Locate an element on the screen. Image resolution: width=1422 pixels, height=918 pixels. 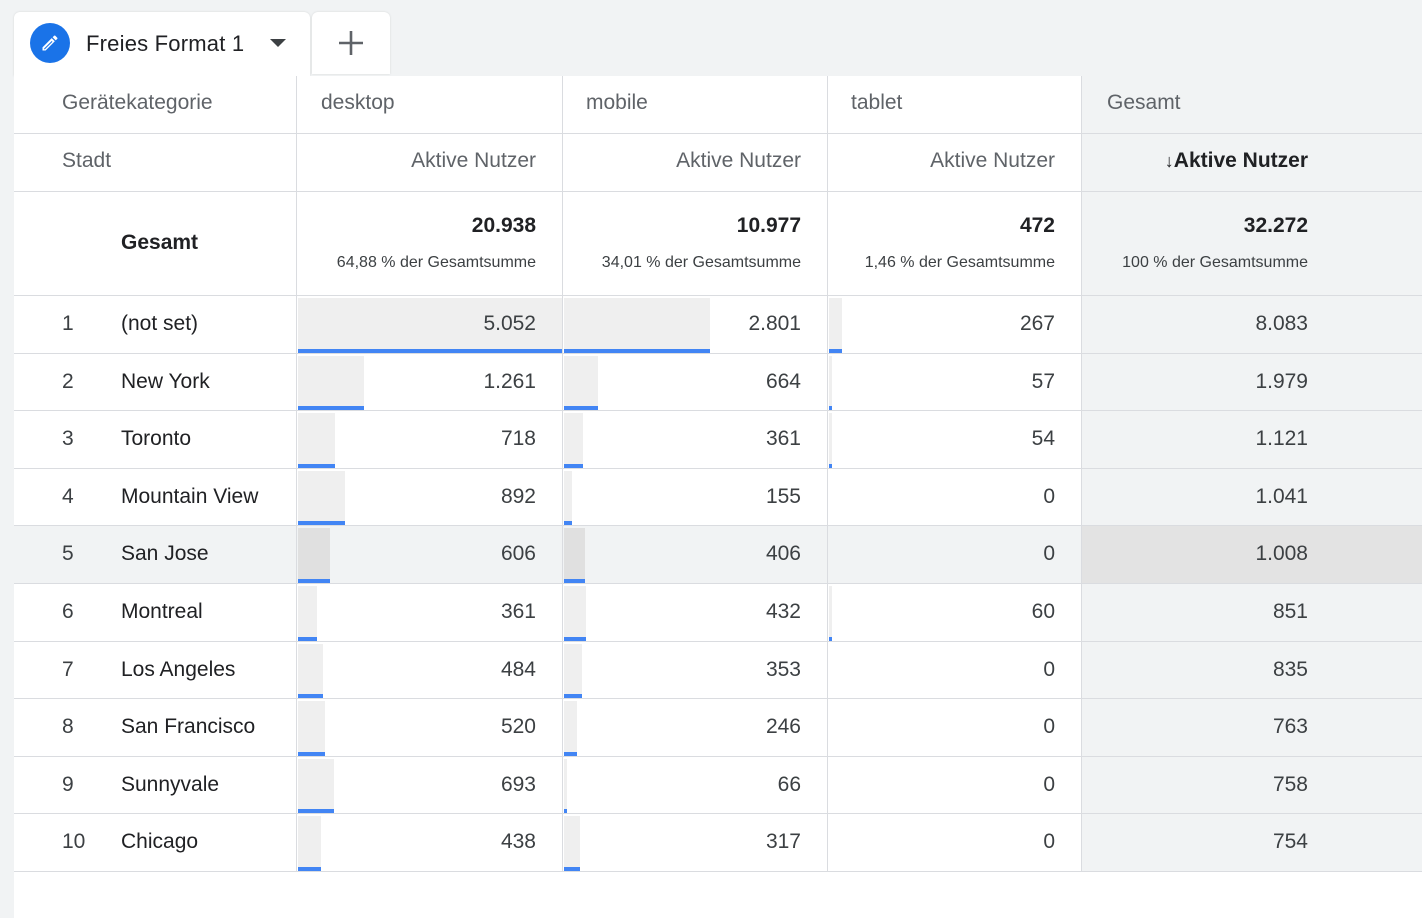
table-row: 6 Montreal 361 432 60 851 is located at coordinates (718, 613).